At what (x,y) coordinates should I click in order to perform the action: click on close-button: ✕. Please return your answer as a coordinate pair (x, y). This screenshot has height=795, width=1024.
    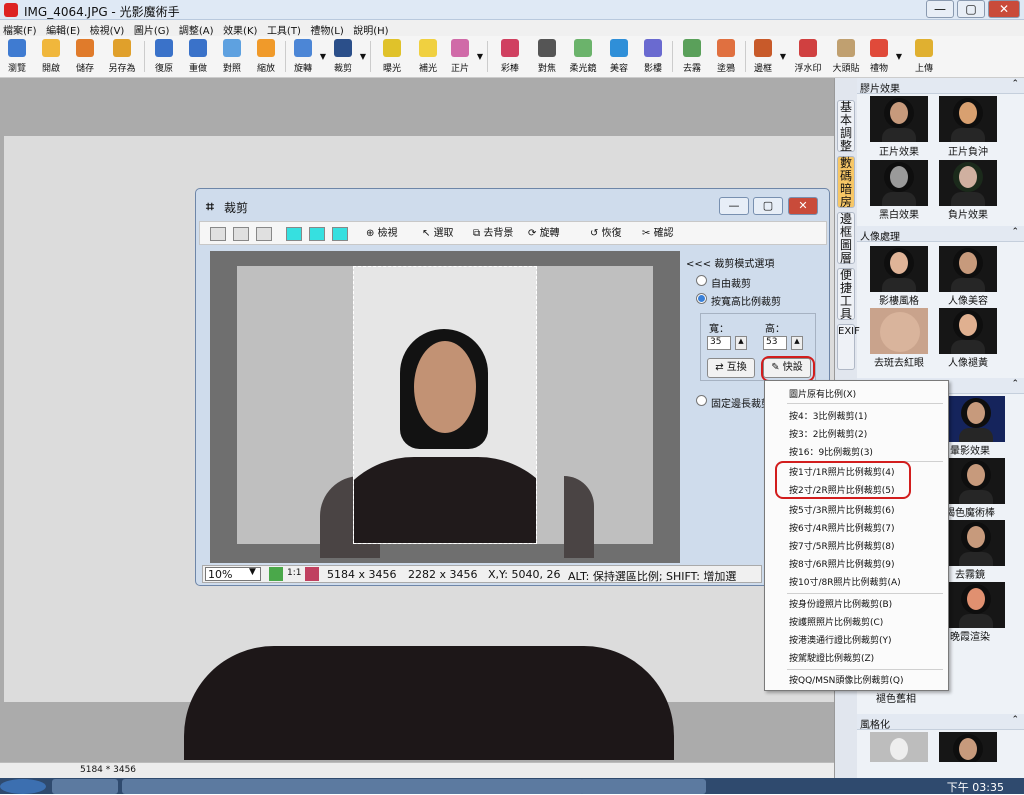
    Looking at the image, I should click on (1004, 9).